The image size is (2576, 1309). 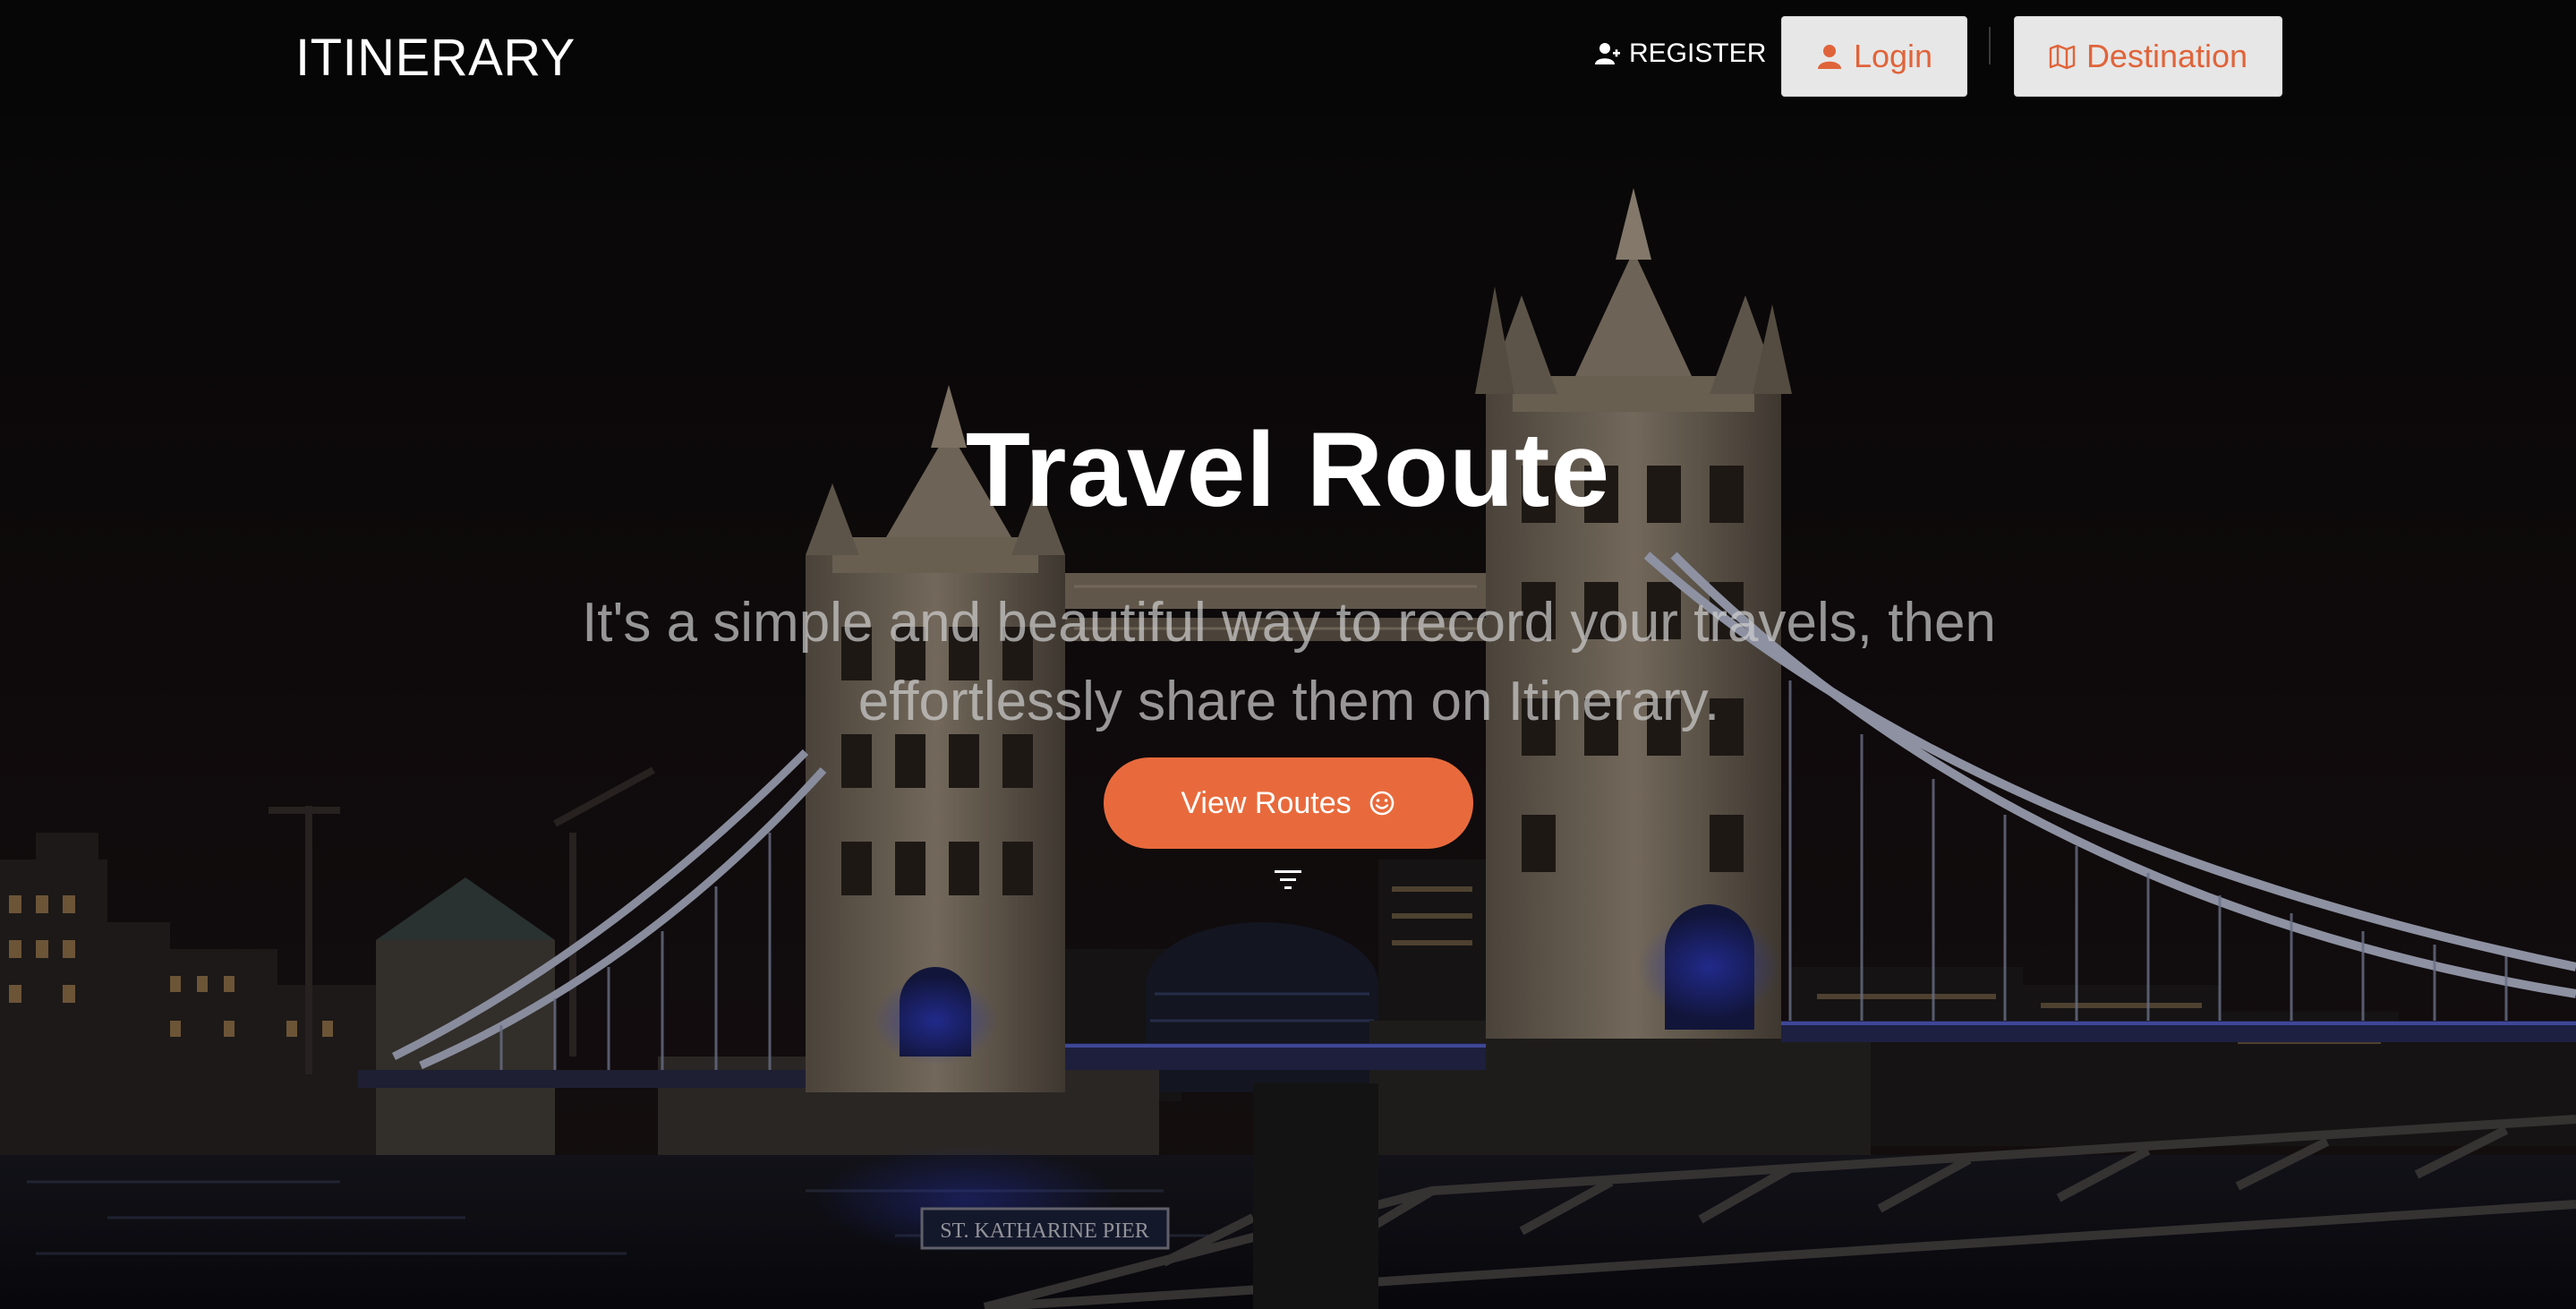 I want to click on login-label: Login, so click(x=1893, y=56).